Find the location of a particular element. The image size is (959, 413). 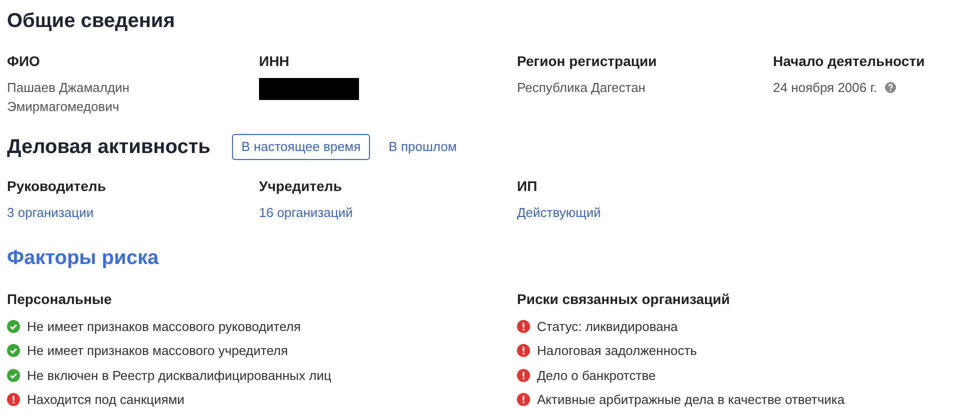

risk-item: Дело о банкротстве is located at coordinates (596, 375).